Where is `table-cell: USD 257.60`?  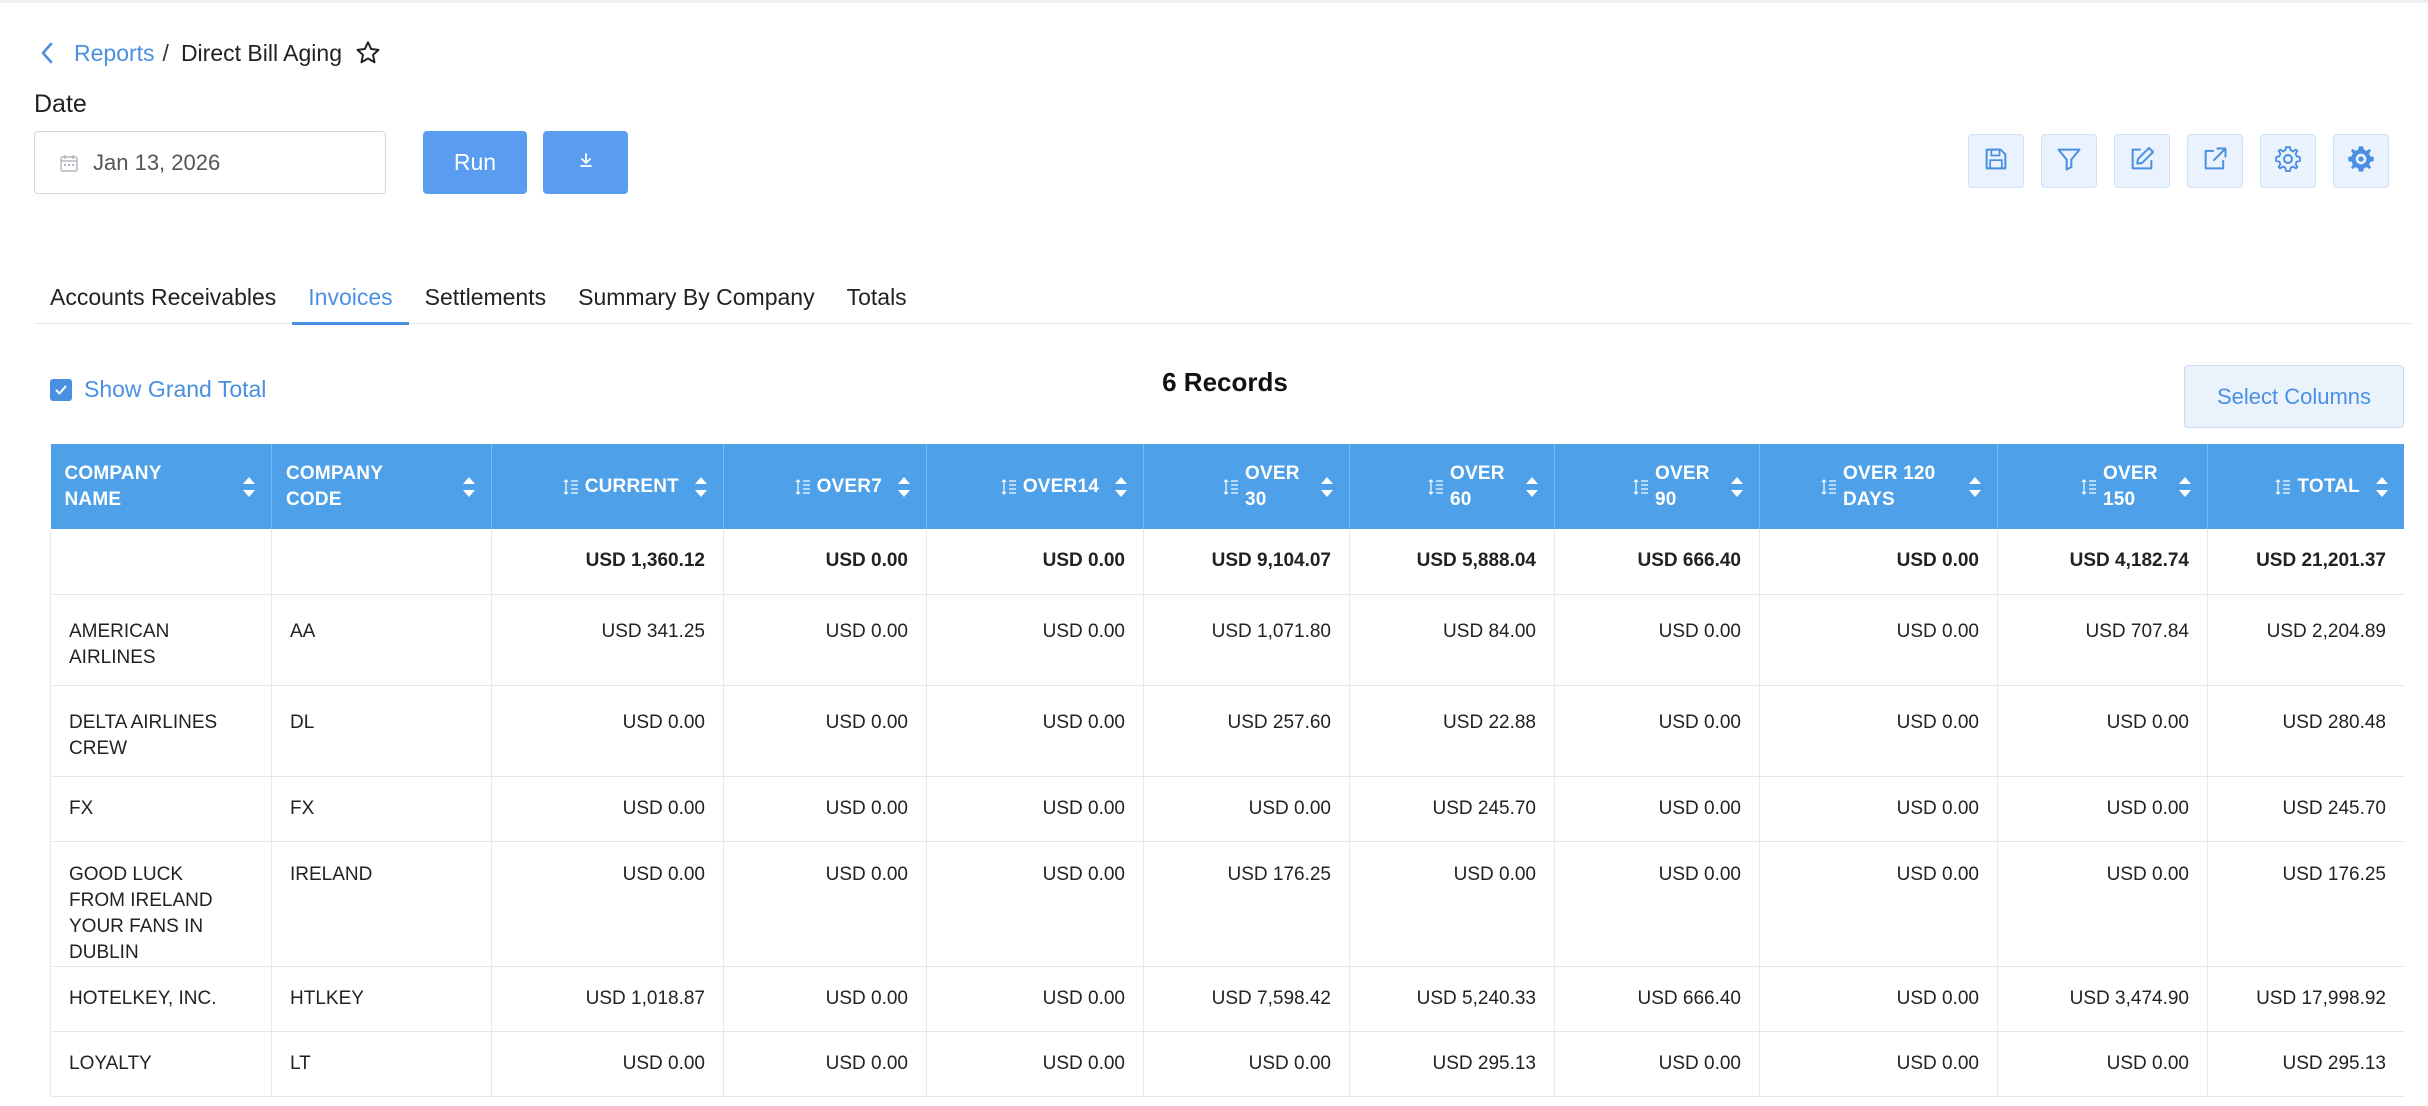
table-cell: USD 257.60 is located at coordinates (1246, 731).